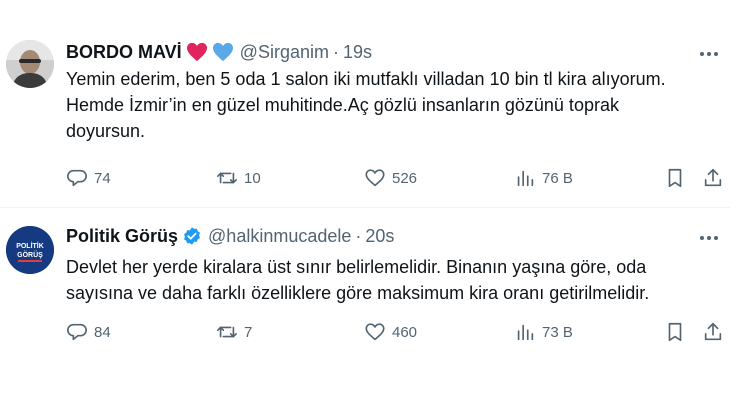  Describe the element at coordinates (30, 246) in the screenshot. I see `svg-text: POLİTİK` at that location.